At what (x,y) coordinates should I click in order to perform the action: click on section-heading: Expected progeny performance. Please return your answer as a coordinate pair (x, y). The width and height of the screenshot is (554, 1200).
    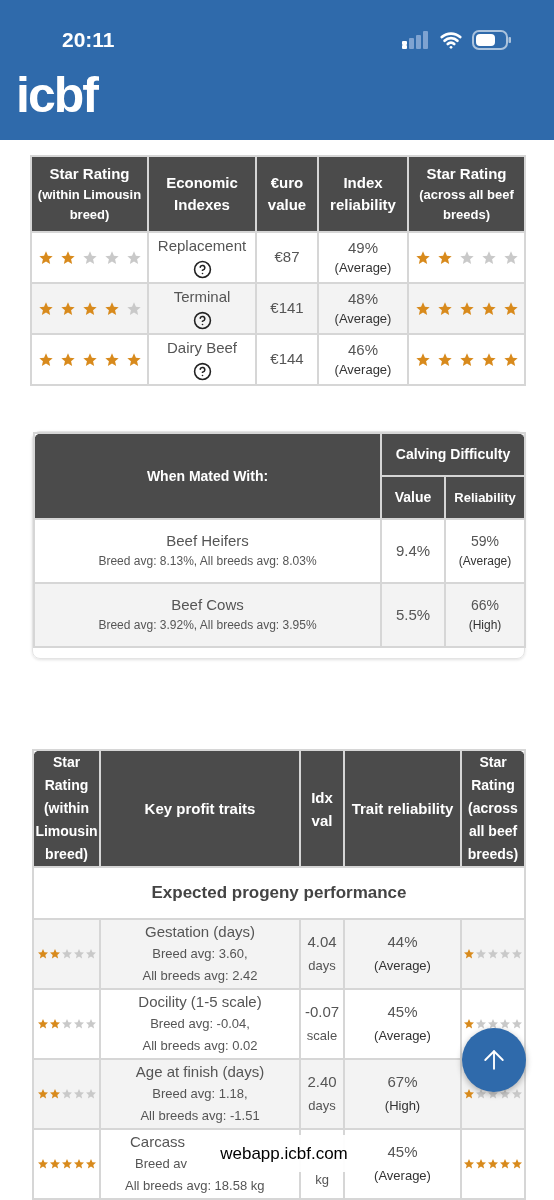
    Looking at the image, I should click on (279, 893).